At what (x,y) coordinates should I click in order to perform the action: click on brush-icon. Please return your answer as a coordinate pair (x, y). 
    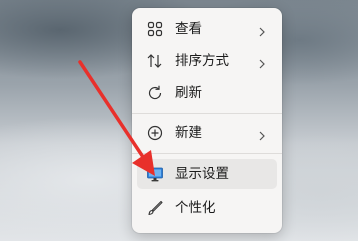
    Looking at the image, I should click on (155, 208).